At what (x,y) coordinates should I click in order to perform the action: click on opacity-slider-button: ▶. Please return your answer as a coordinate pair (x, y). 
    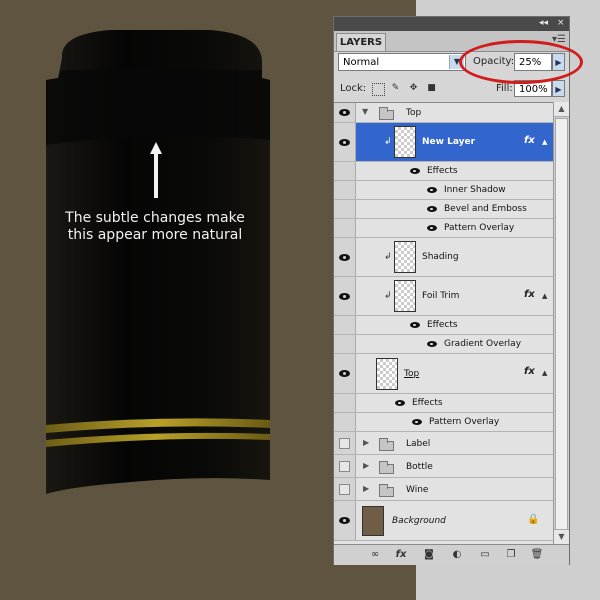
    Looking at the image, I should click on (558, 62).